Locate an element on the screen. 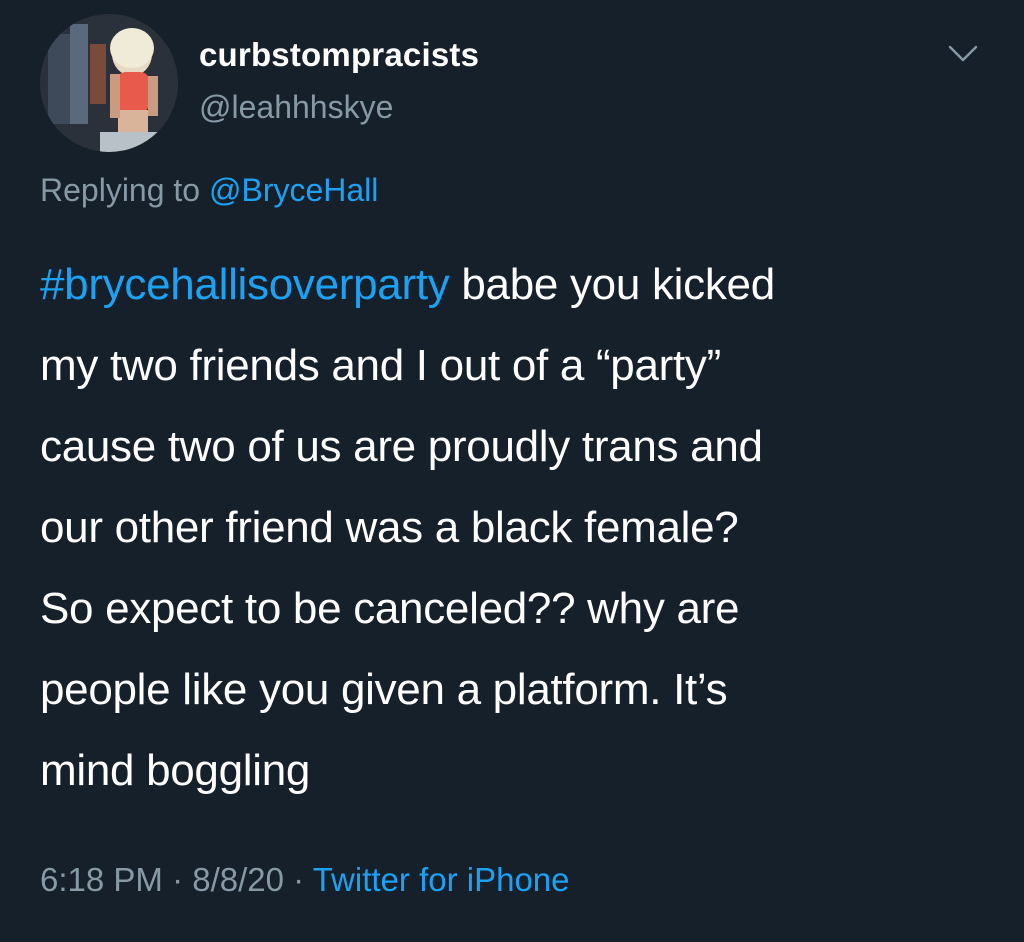 This screenshot has height=942, width=1024. hashtag-link: #brycehallisoverparty is located at coordinates (245, 284).